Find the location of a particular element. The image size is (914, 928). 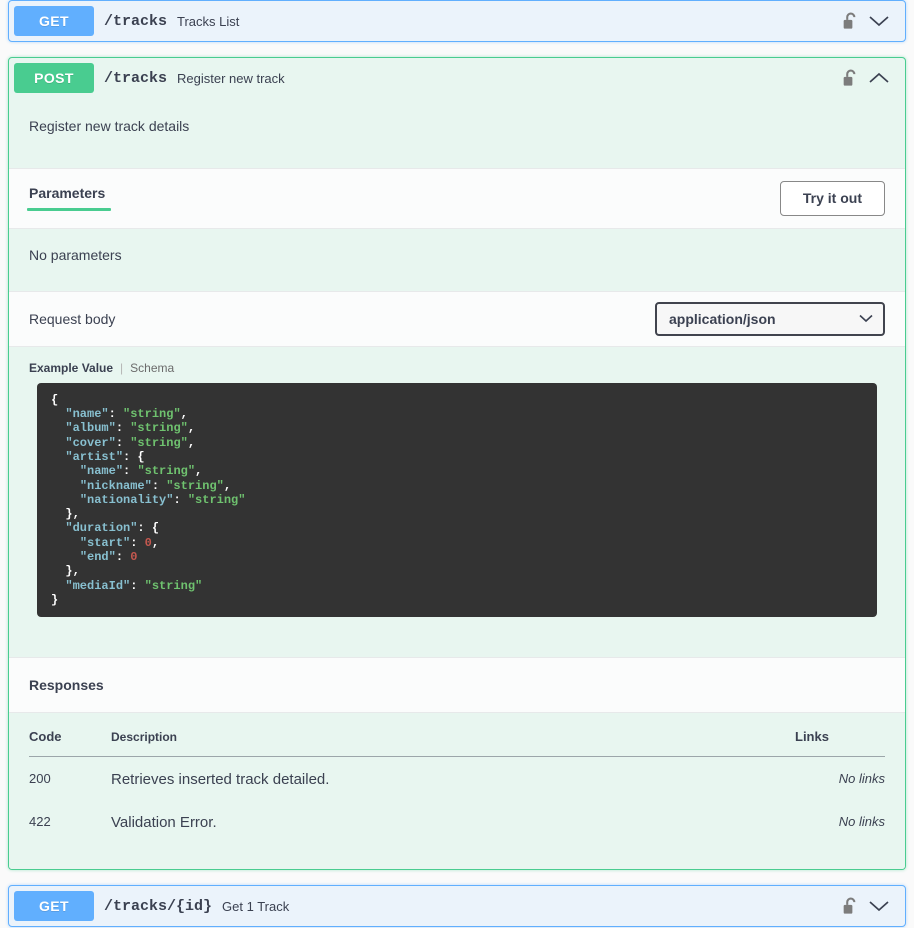

operation-get-tracks: GET /tracks Tracks List is located at coordinates (457, 21).